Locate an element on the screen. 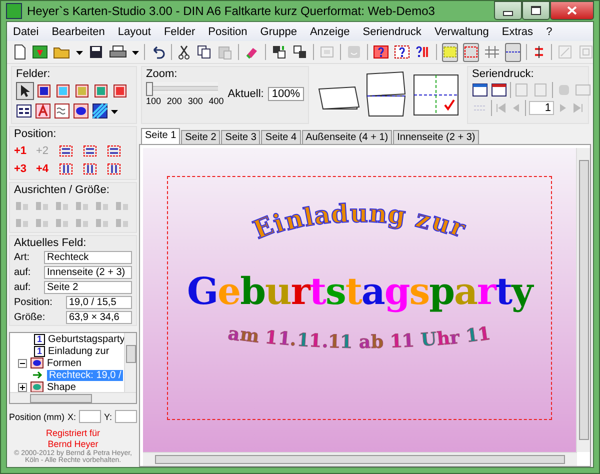  close-icon is located at coordinates (572, 10).